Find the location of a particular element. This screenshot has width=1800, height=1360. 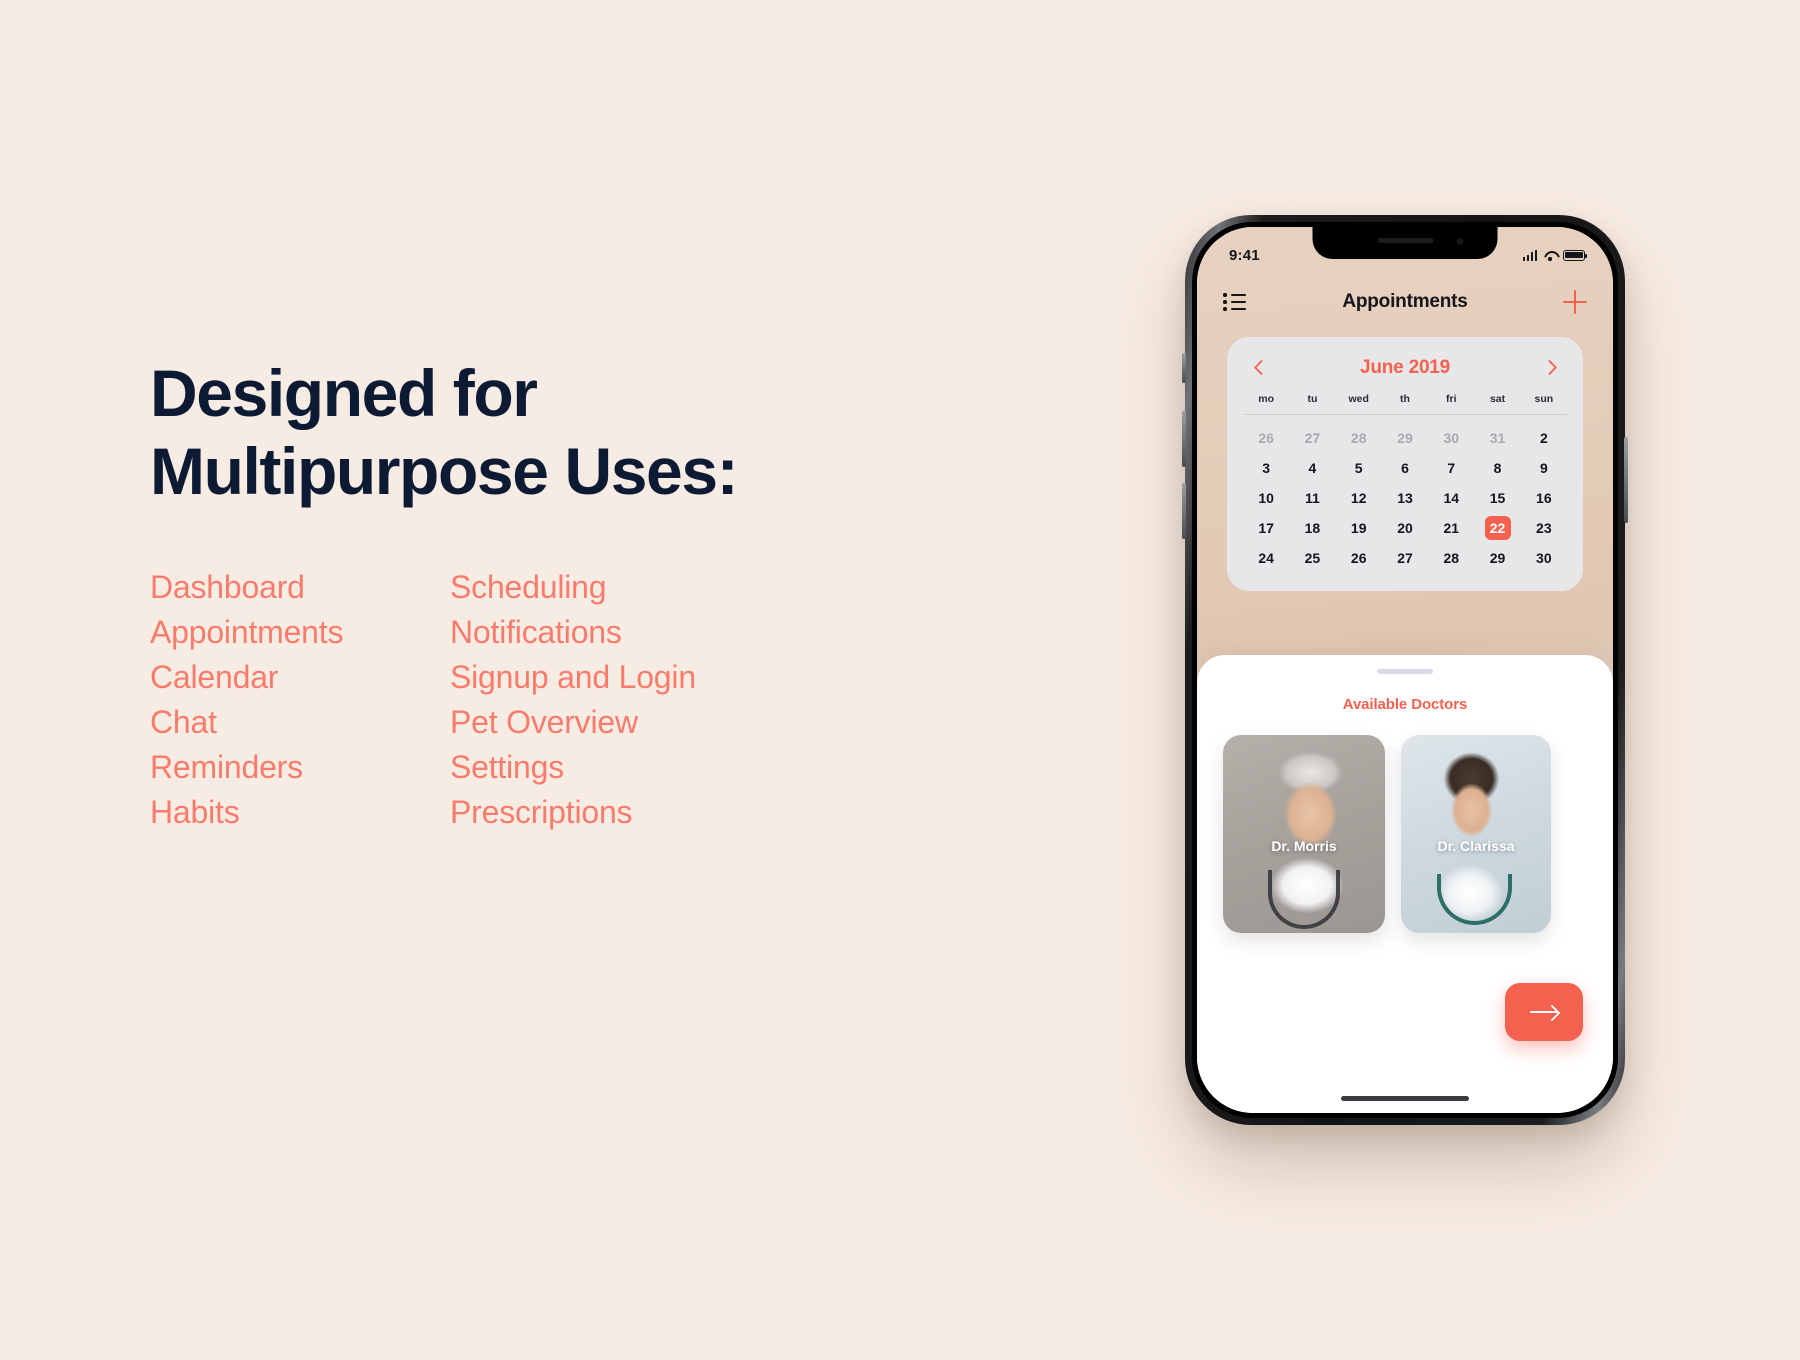

calendar-day-label: 18 is located at coordinates (1312, 528).